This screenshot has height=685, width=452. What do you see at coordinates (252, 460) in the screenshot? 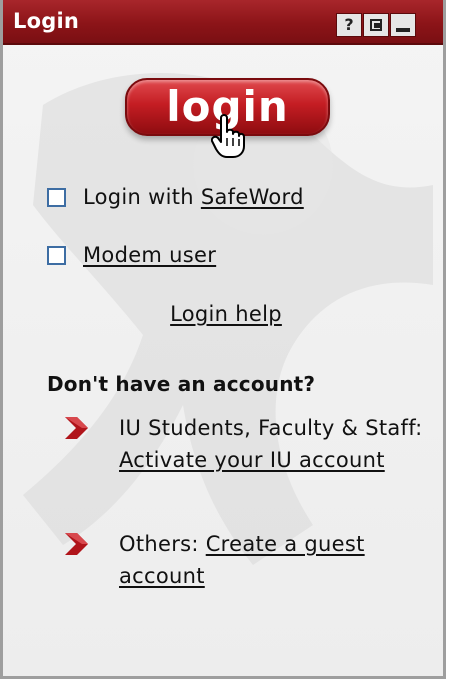
I see `activate-account-link: Activate your IU account` at bounding box center [252, 460].